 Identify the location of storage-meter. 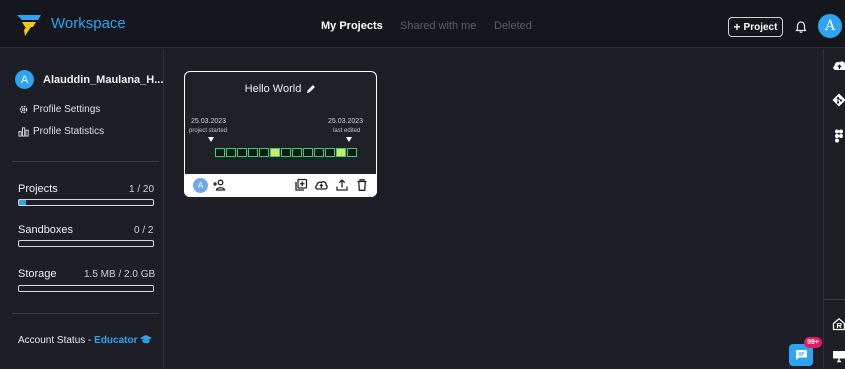
(86, 288).